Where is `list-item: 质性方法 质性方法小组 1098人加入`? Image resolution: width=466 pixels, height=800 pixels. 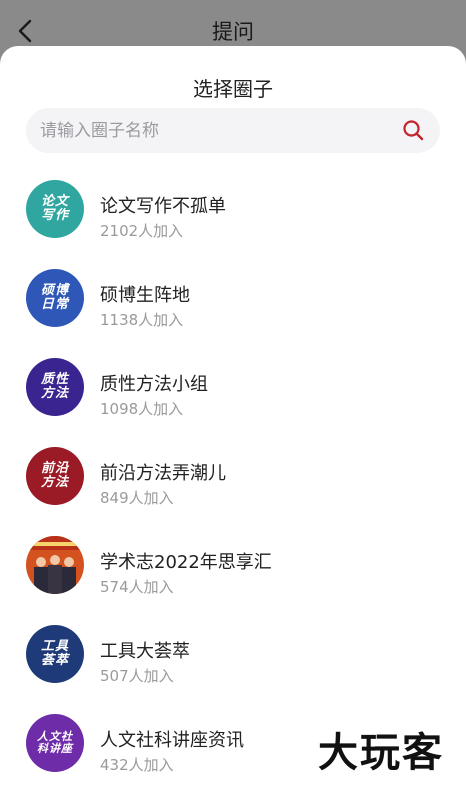
list-item: 质性方法 质性方法小组 1098人加入 is located at coordinates (233, 392).